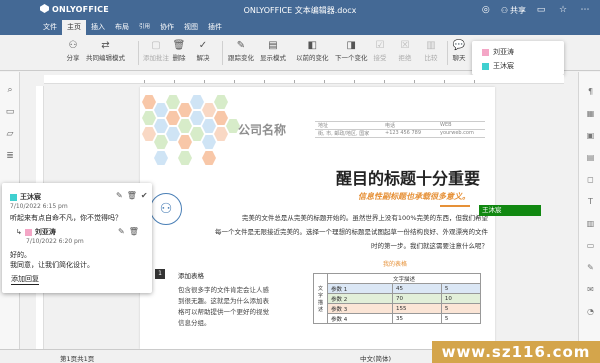  Describe the element at coordinates (167, 27) in the screenshot. I see `tab-collaboration: 协作` at that location.